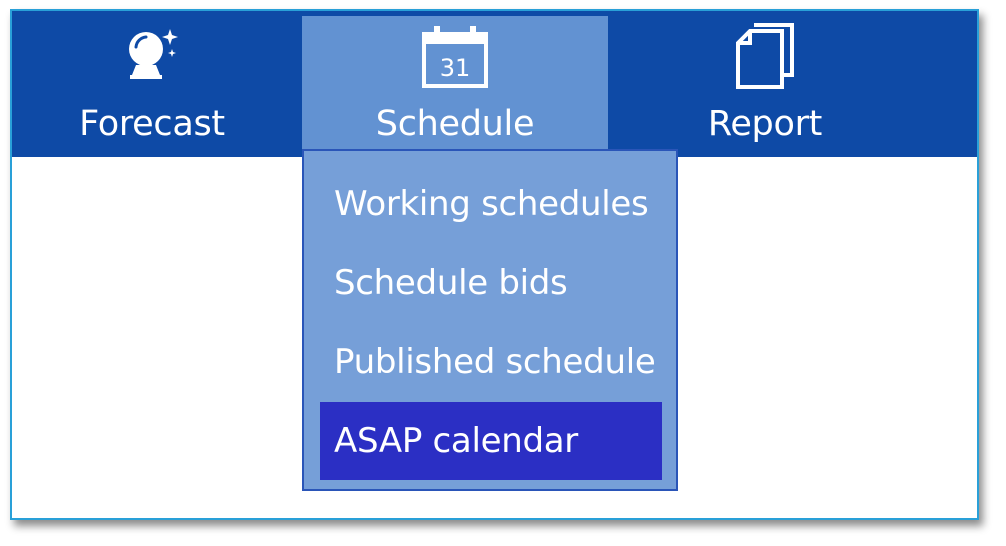 The height and width of the screenshot is (546, 1006). I want to click on tab-schedule: 31 Schedule, so click(455, 84).